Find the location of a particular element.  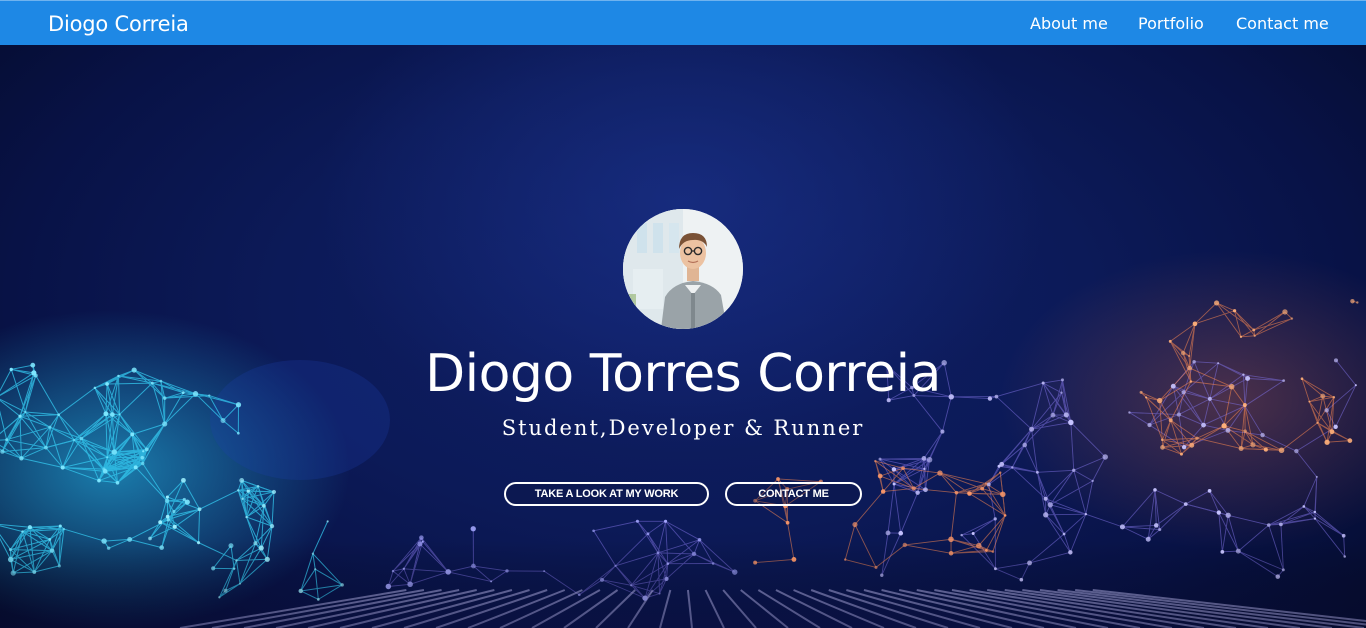

take-a-look-at-my-work-button: TAKE A LOOK AT MY WORK is located at coordinates (606, 494).